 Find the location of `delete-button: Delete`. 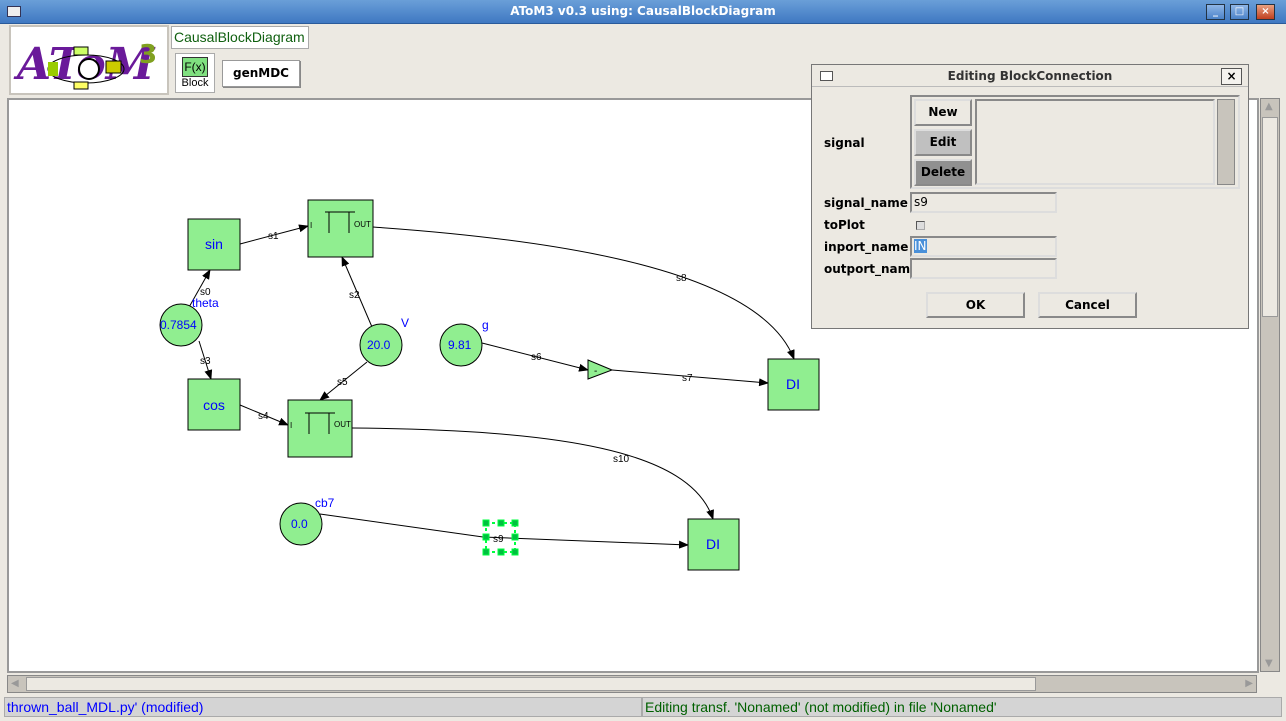

delete-button: Delete is located at coordinates (943, 172).